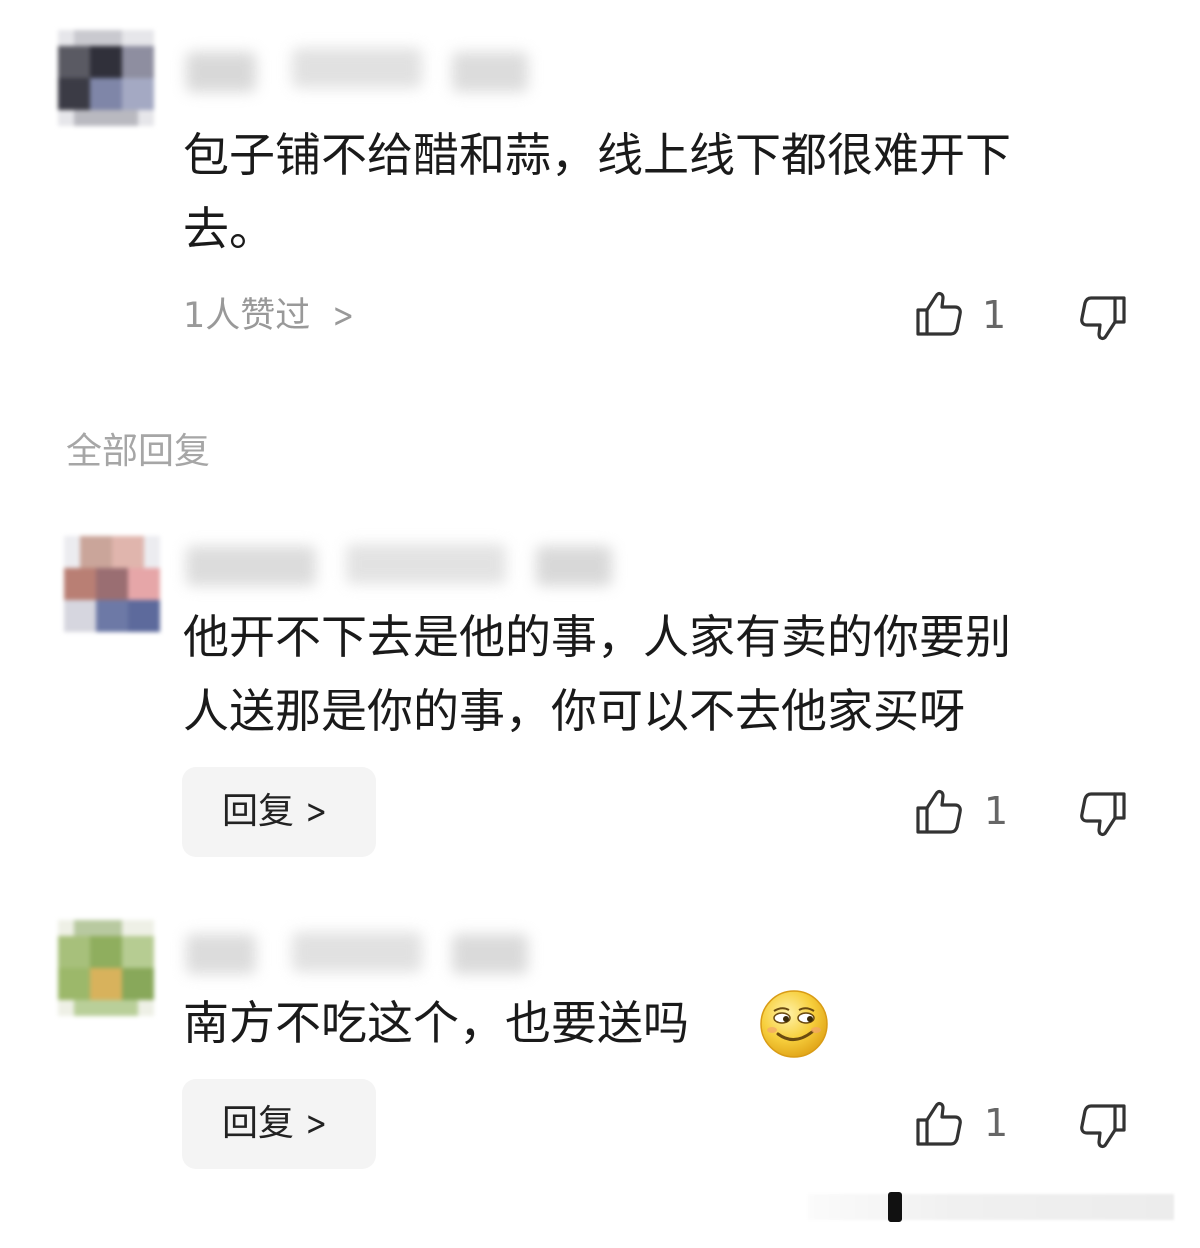  I want to click on smirk-emoji, so click(794, 1024).